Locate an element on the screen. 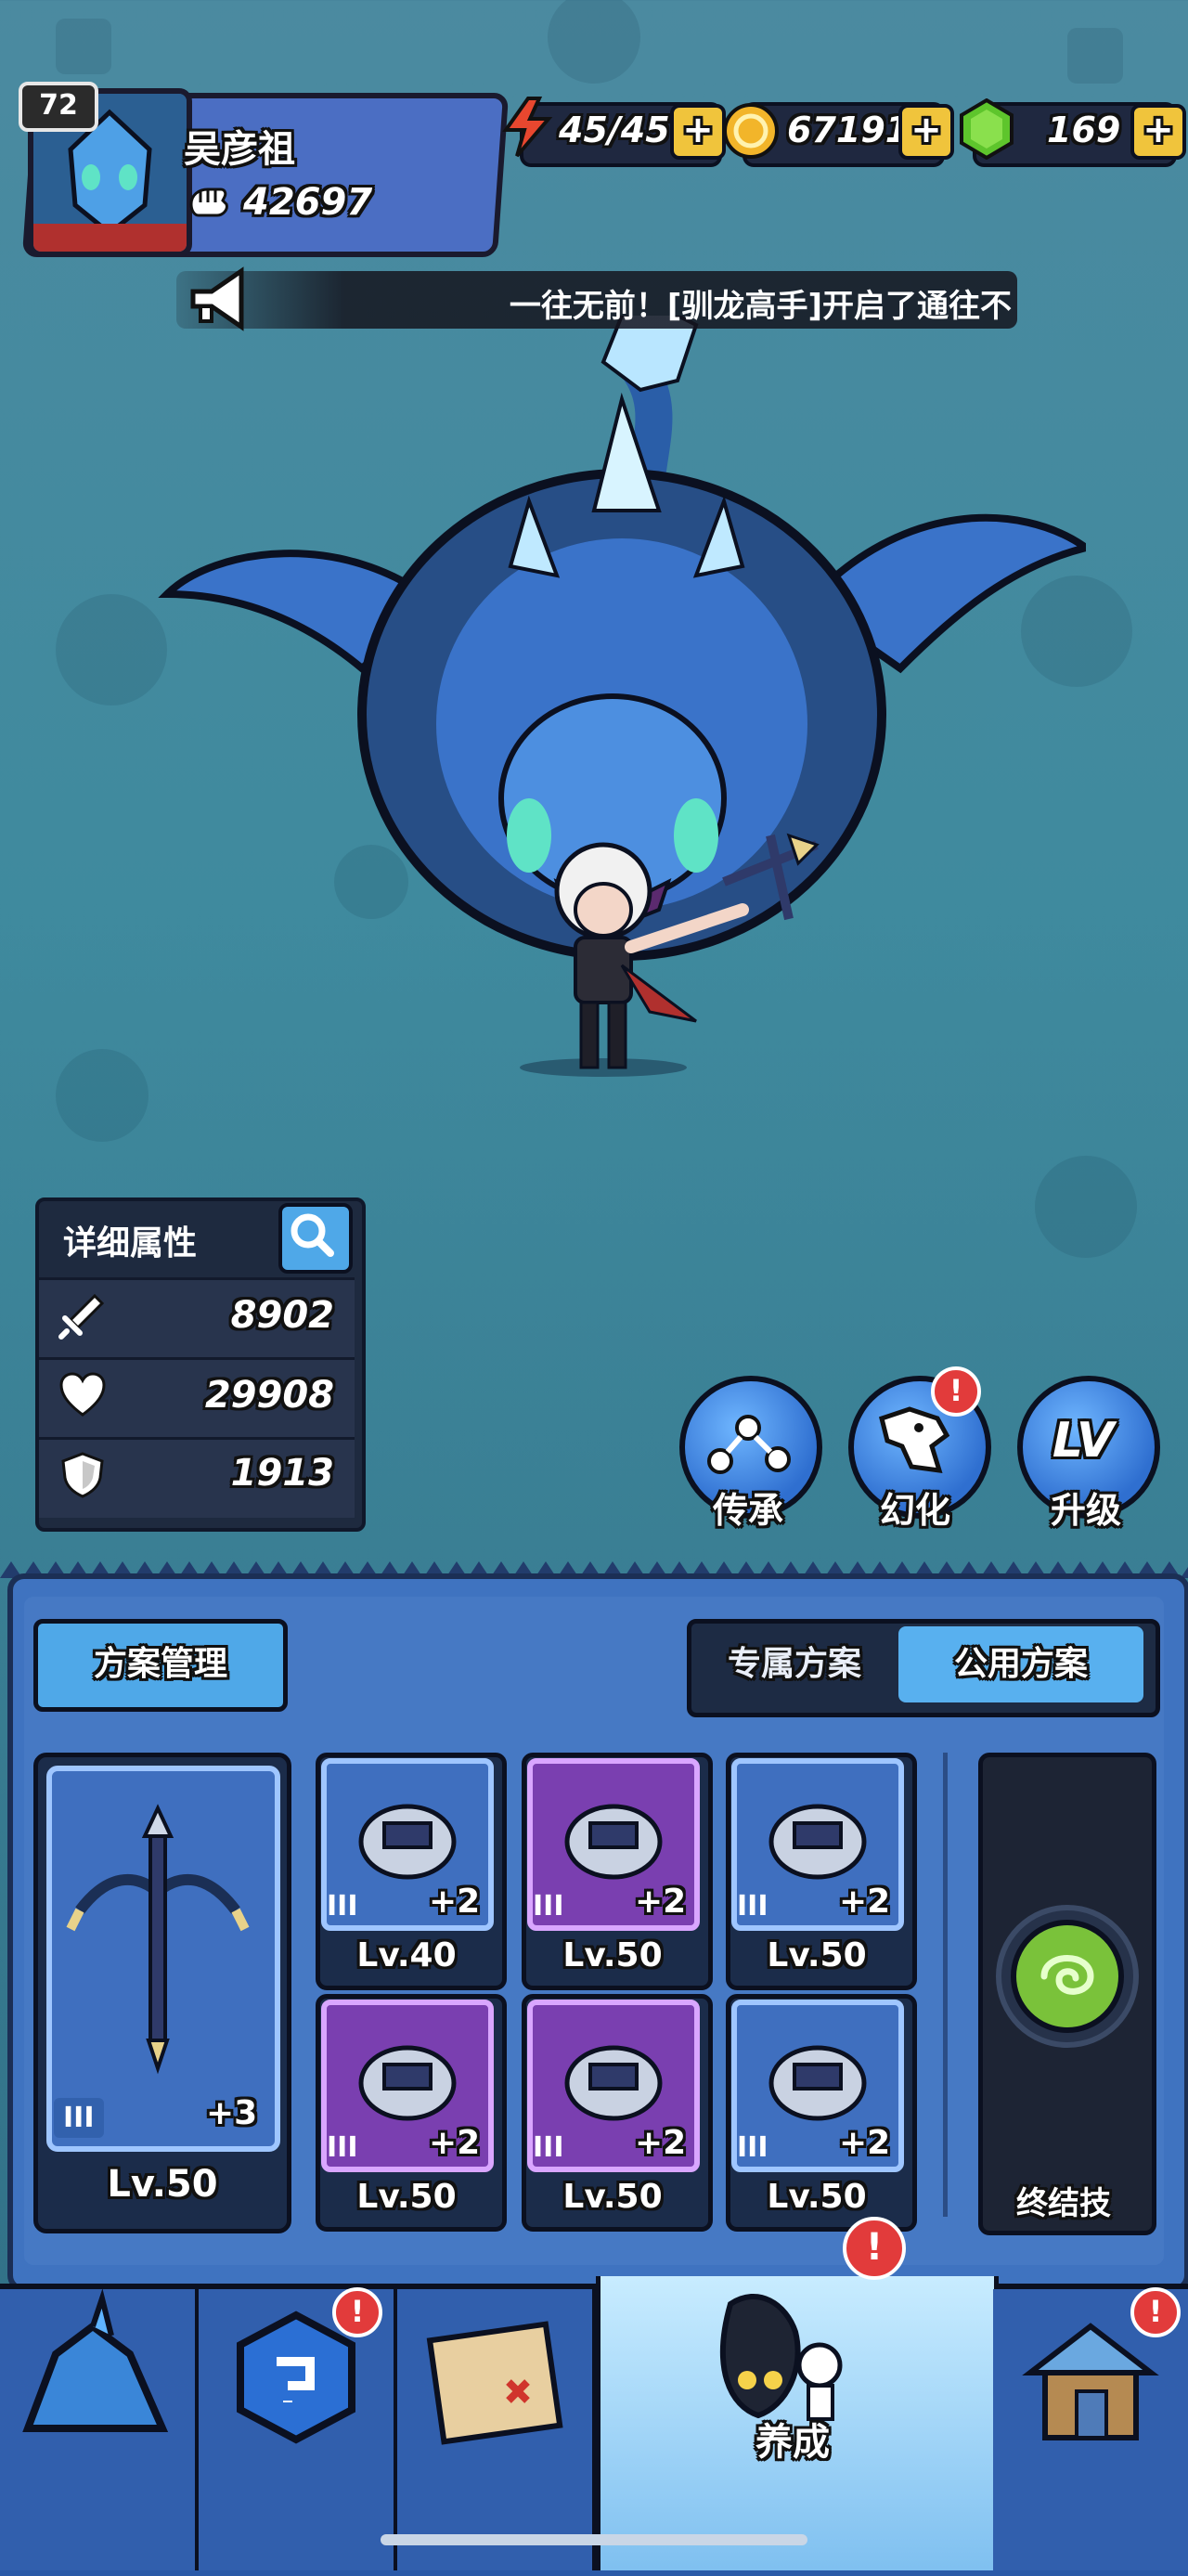 The height and width of the screenshot is (2576, 1188). lightning-icon is located at coordinates (527, 127).